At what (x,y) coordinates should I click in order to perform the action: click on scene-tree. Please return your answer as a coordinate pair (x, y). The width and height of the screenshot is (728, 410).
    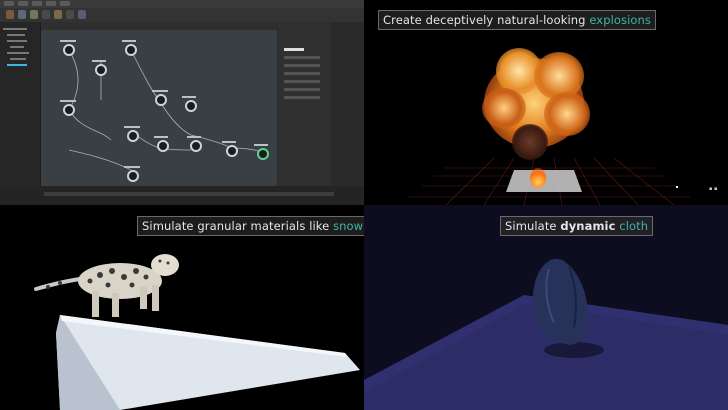
    Looking at the image, I should click on (20, 107).